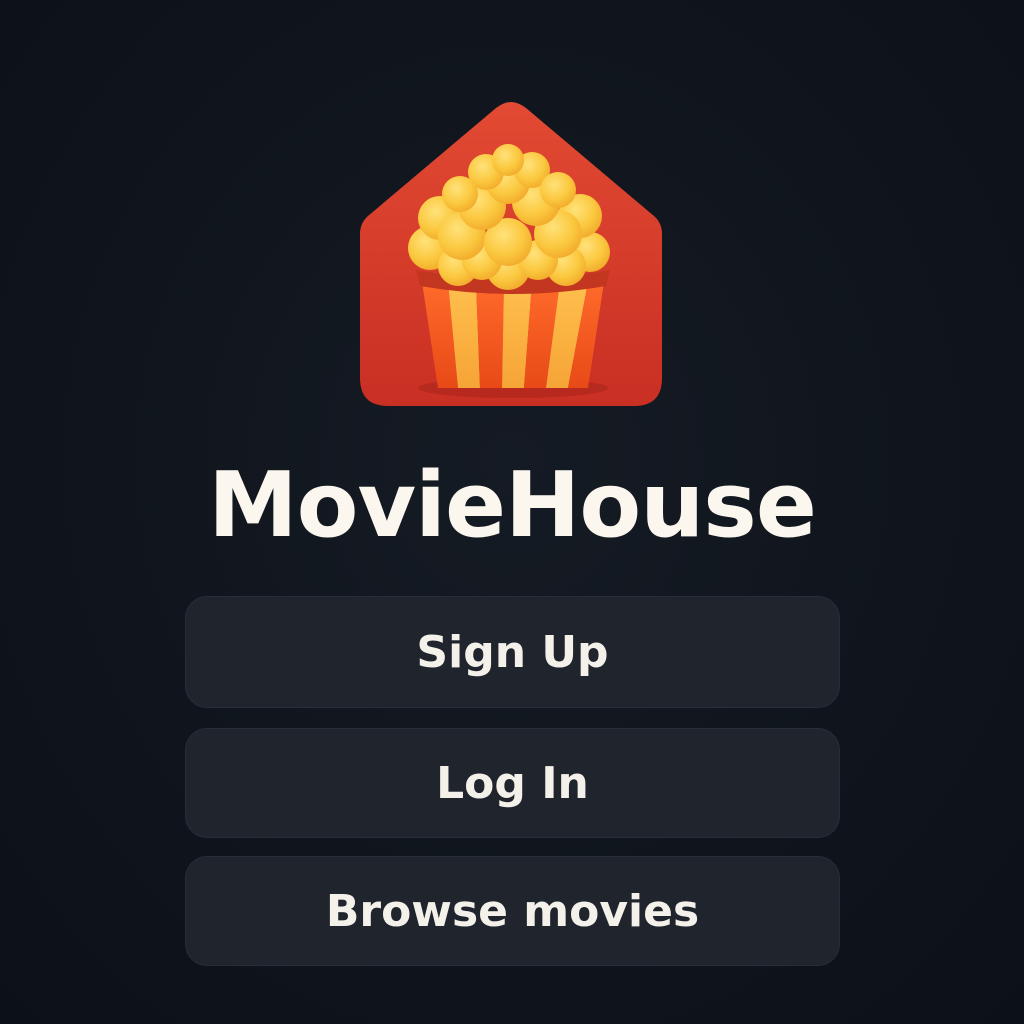 This screenshot has height=1024, width=1024. Describe the element at coordinates (511, 253) in the screenshot. I see `popcorn-house-icon` at that location.